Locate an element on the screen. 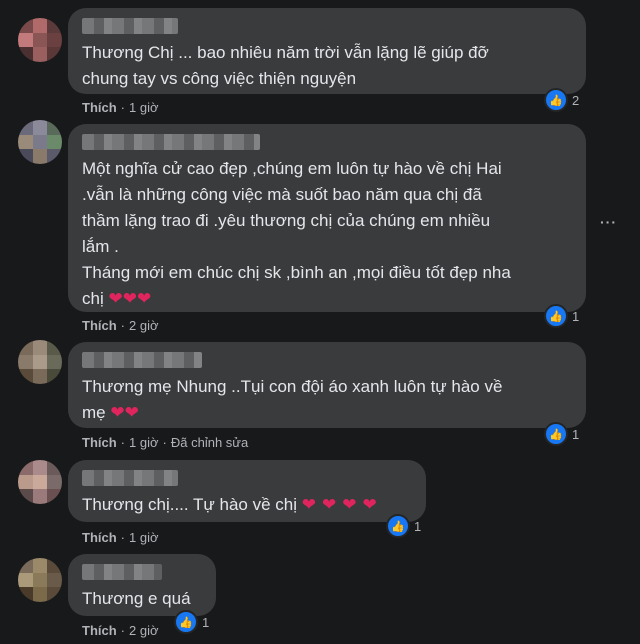 Image resolution: width=640 pixels, height=644 pixels. more-options-icon: ··· is located at coordinates (608, 222).